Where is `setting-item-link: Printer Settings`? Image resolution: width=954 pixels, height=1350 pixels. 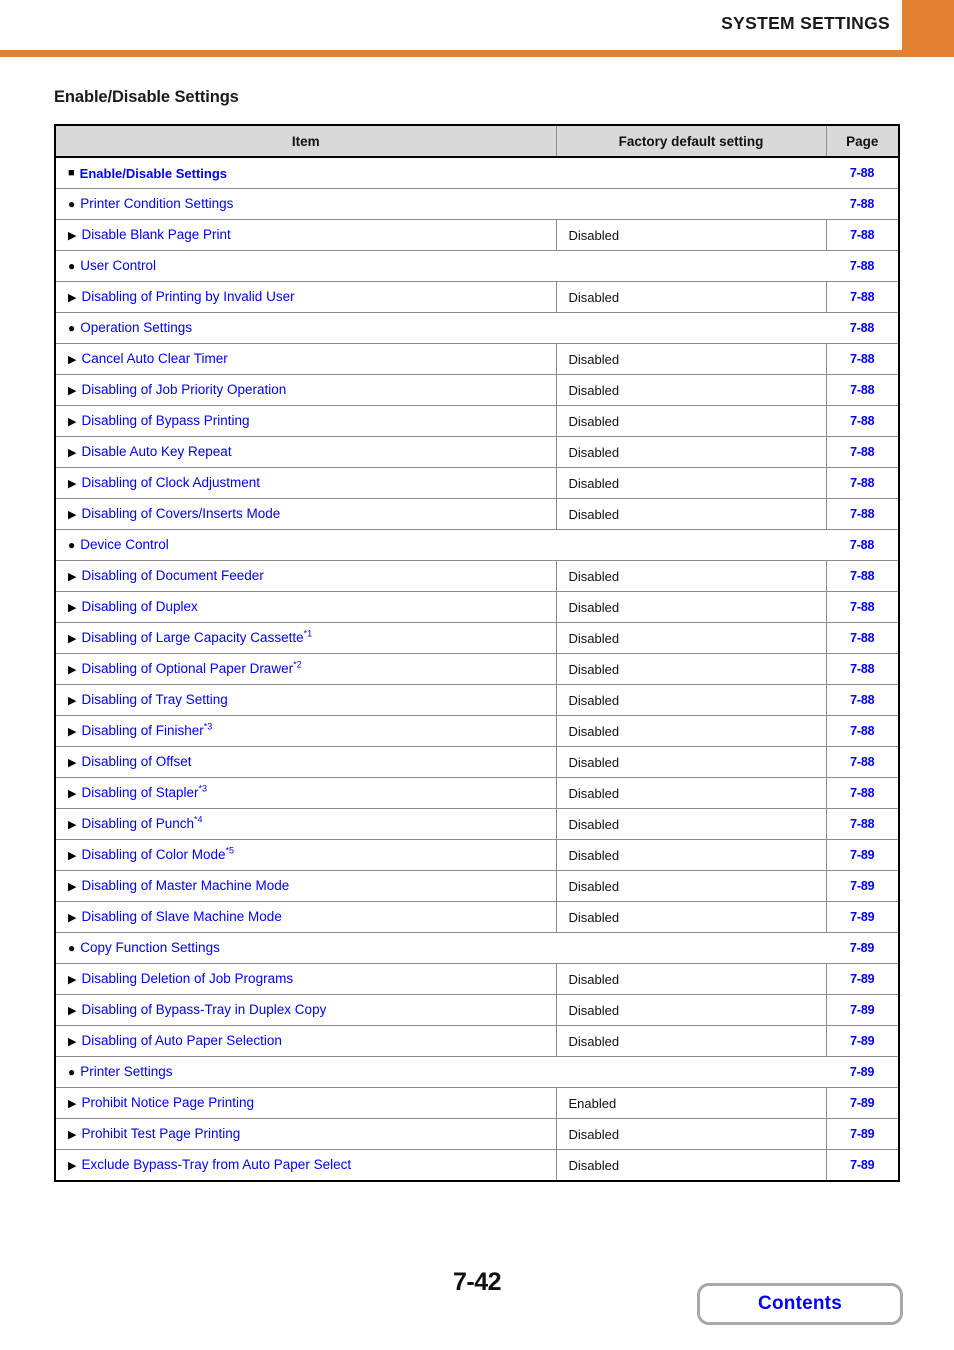 setting-item-link: Printer Settings is located at coordinates (126, 1071).